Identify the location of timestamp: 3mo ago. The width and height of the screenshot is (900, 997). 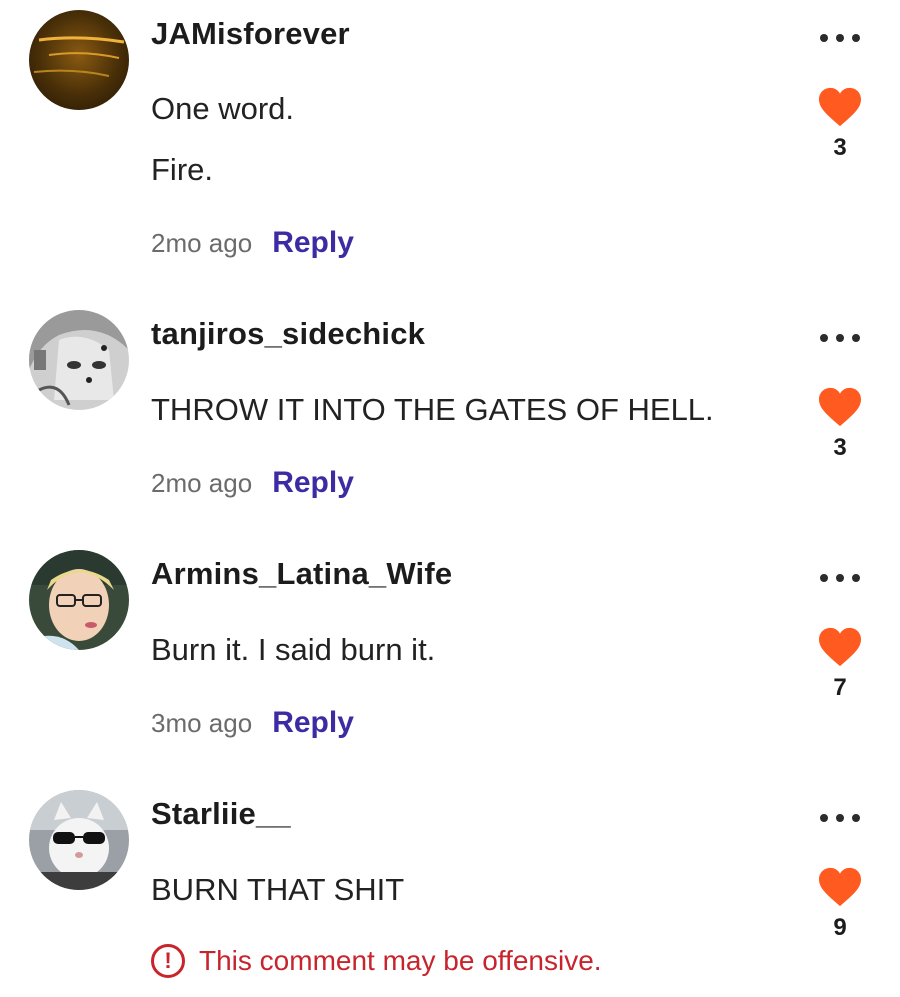
(202, 723).